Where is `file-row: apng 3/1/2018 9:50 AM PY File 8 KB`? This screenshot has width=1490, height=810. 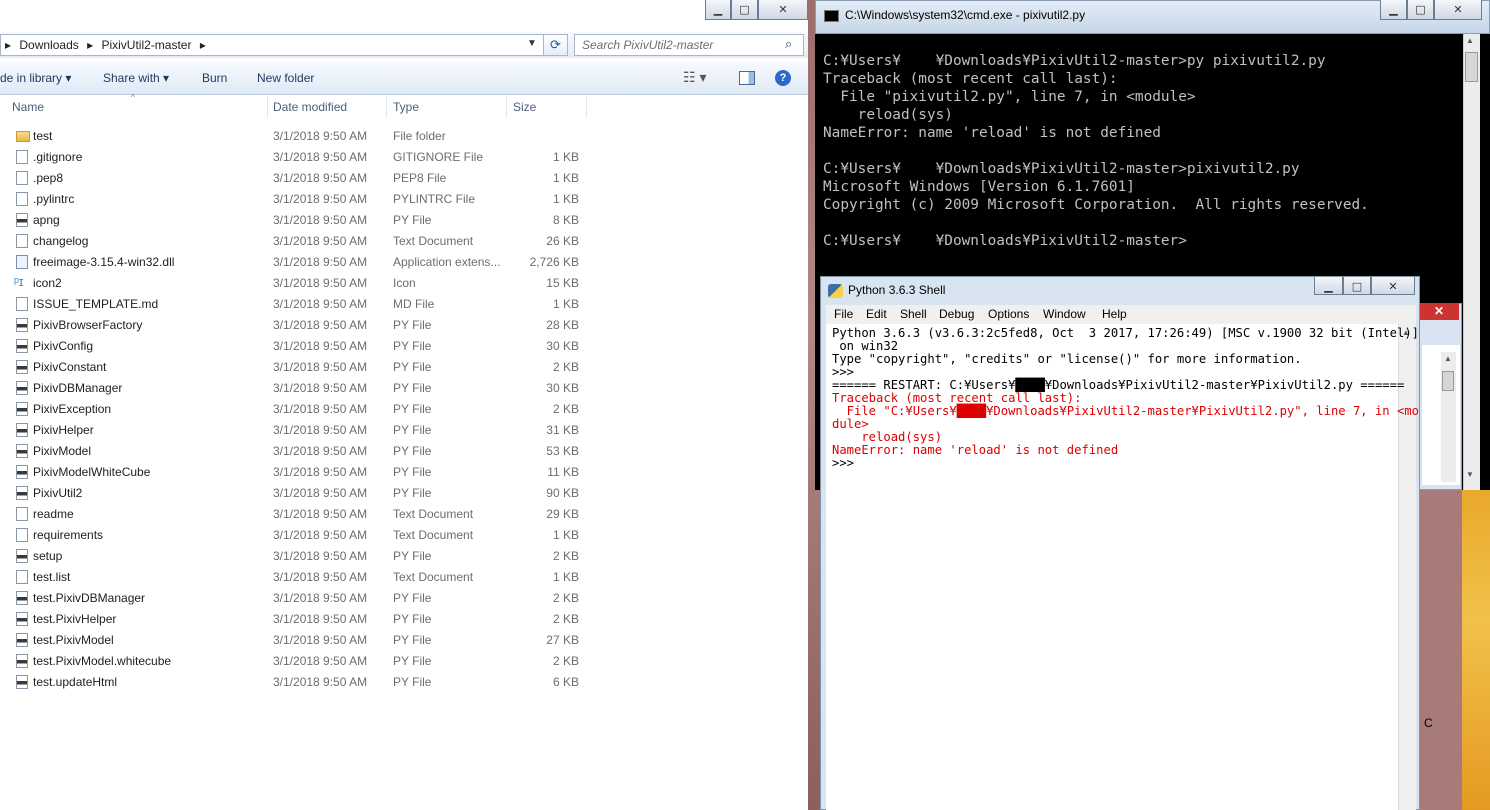 file-row: apng 3/1/2018 9:50 AM PY File 8 KB is located at coordinates (295, 220).